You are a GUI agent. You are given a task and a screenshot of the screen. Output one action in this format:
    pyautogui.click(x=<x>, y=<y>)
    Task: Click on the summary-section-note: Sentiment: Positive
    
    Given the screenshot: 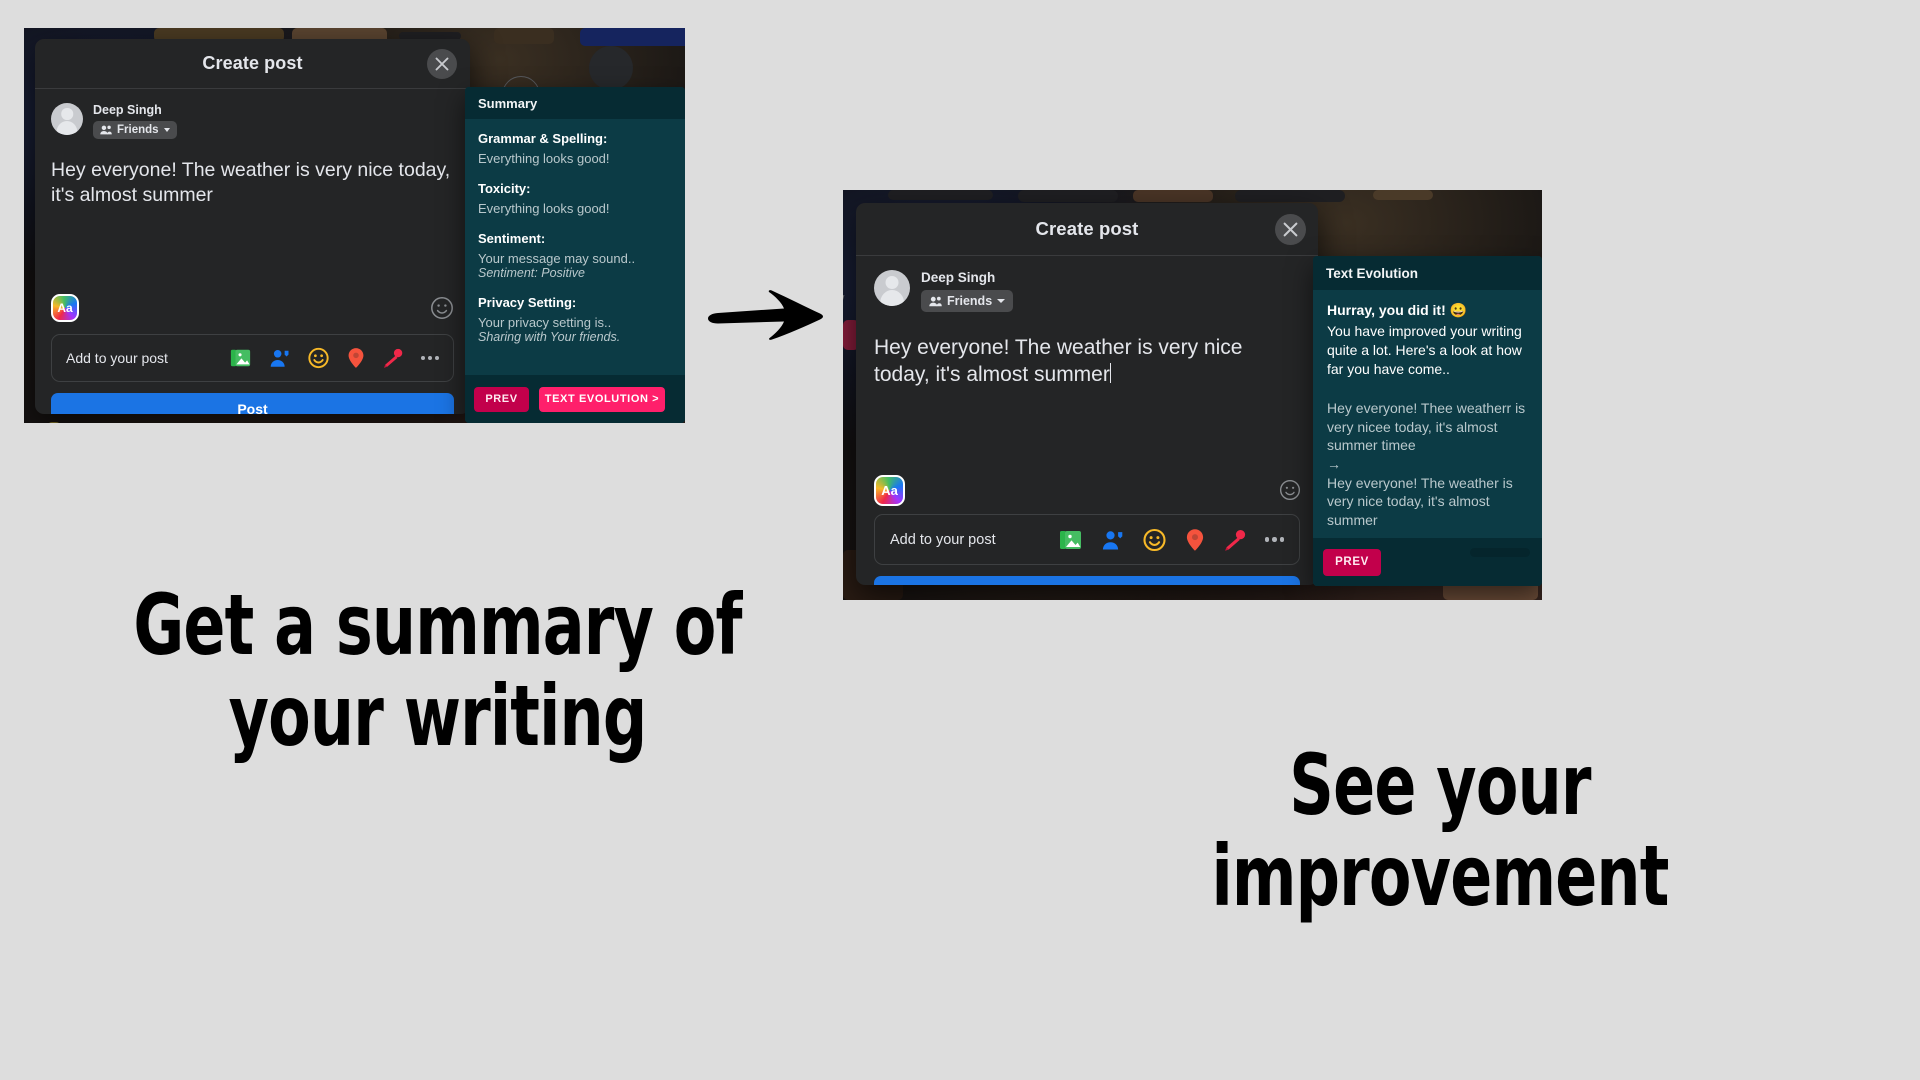 What is the action you would take?
    pyautogui.click(x=531, y=273)
    